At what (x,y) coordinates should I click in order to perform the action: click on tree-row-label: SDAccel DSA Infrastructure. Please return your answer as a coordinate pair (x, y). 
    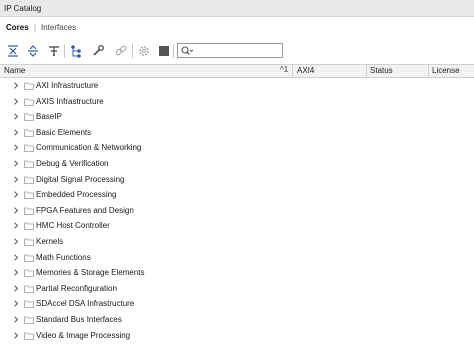
    Looking at the image, I should click on (85, 304).